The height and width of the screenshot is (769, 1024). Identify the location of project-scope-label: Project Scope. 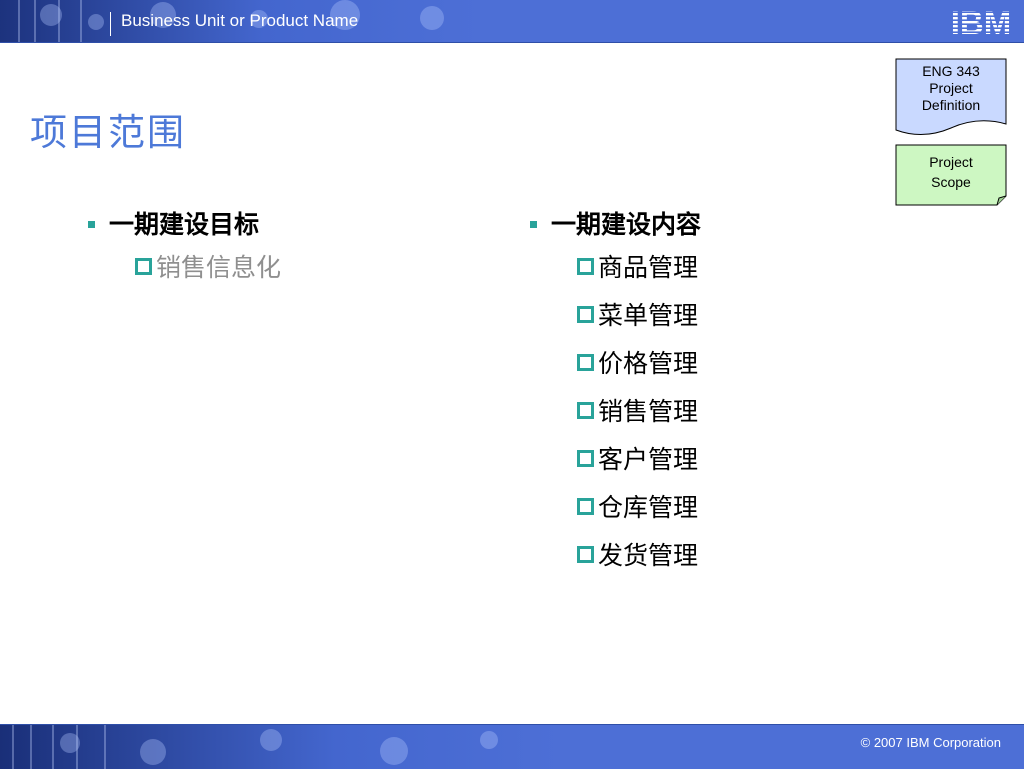
(951, 172).